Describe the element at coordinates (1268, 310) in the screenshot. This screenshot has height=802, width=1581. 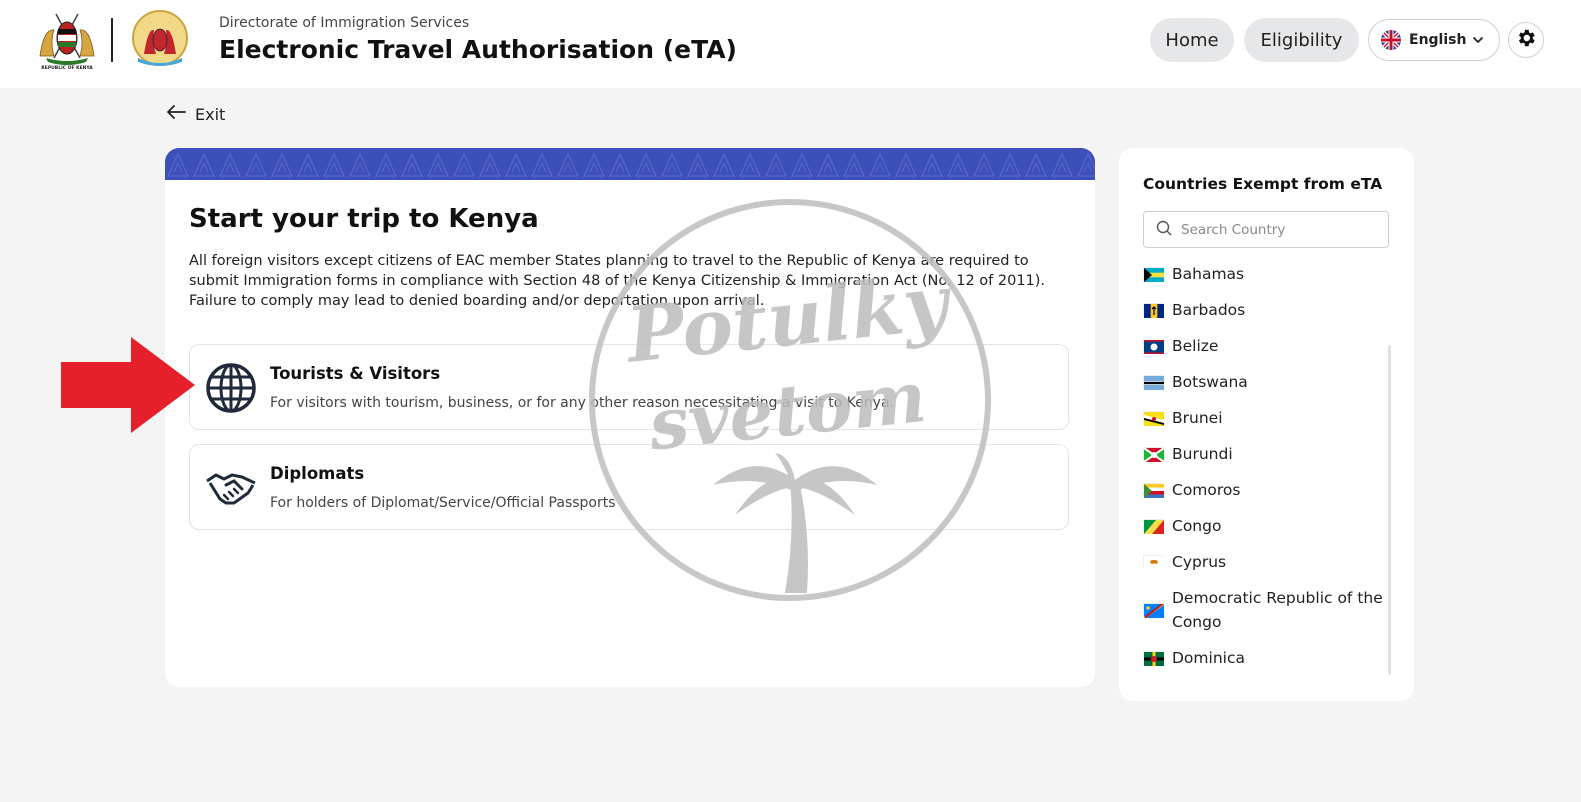
I see `country-item-barbados: Barbados` at that location.